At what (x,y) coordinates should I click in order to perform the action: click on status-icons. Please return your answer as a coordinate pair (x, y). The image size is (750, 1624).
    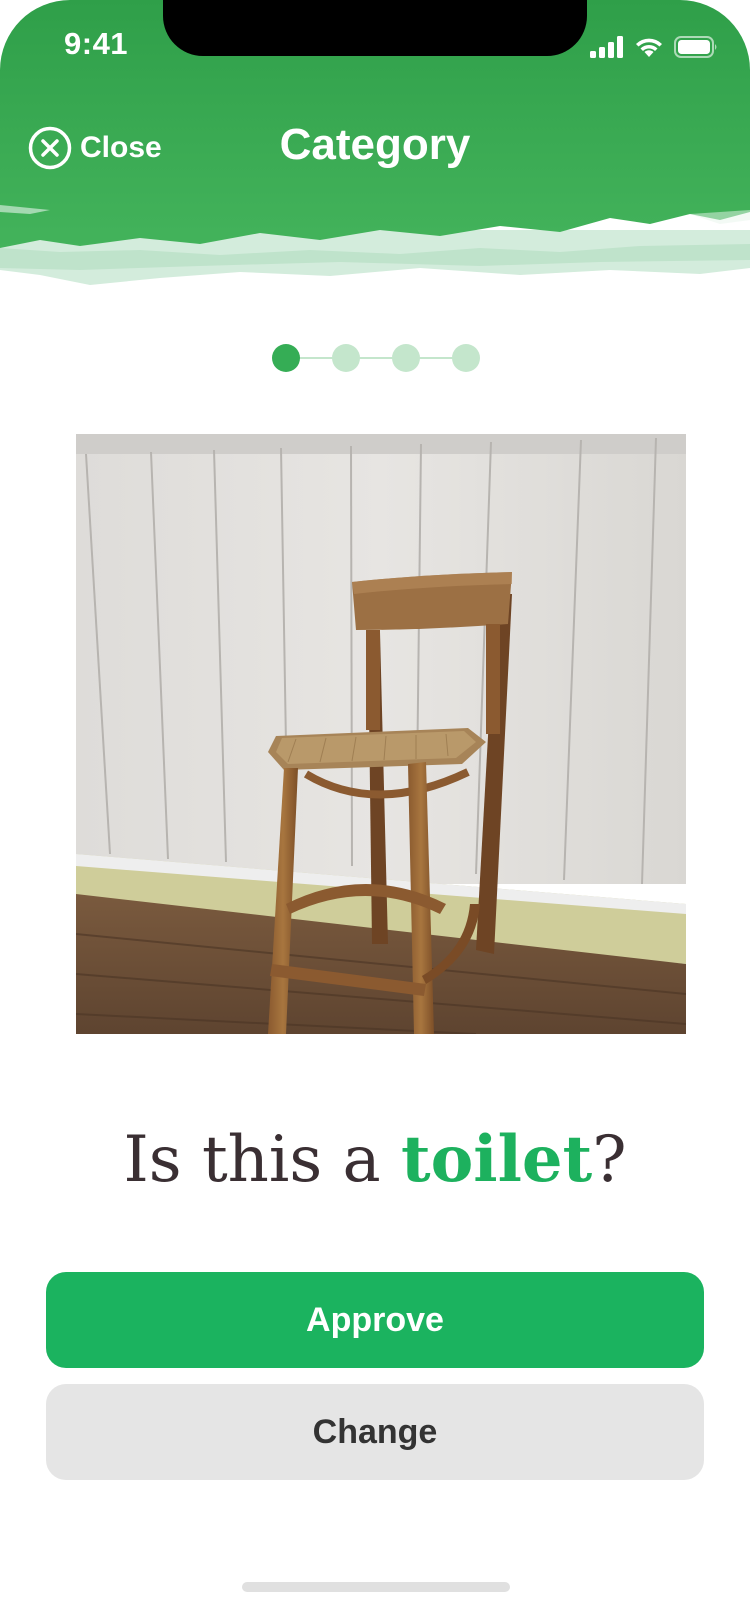
    Looking at the image, I should click on (654, 47).